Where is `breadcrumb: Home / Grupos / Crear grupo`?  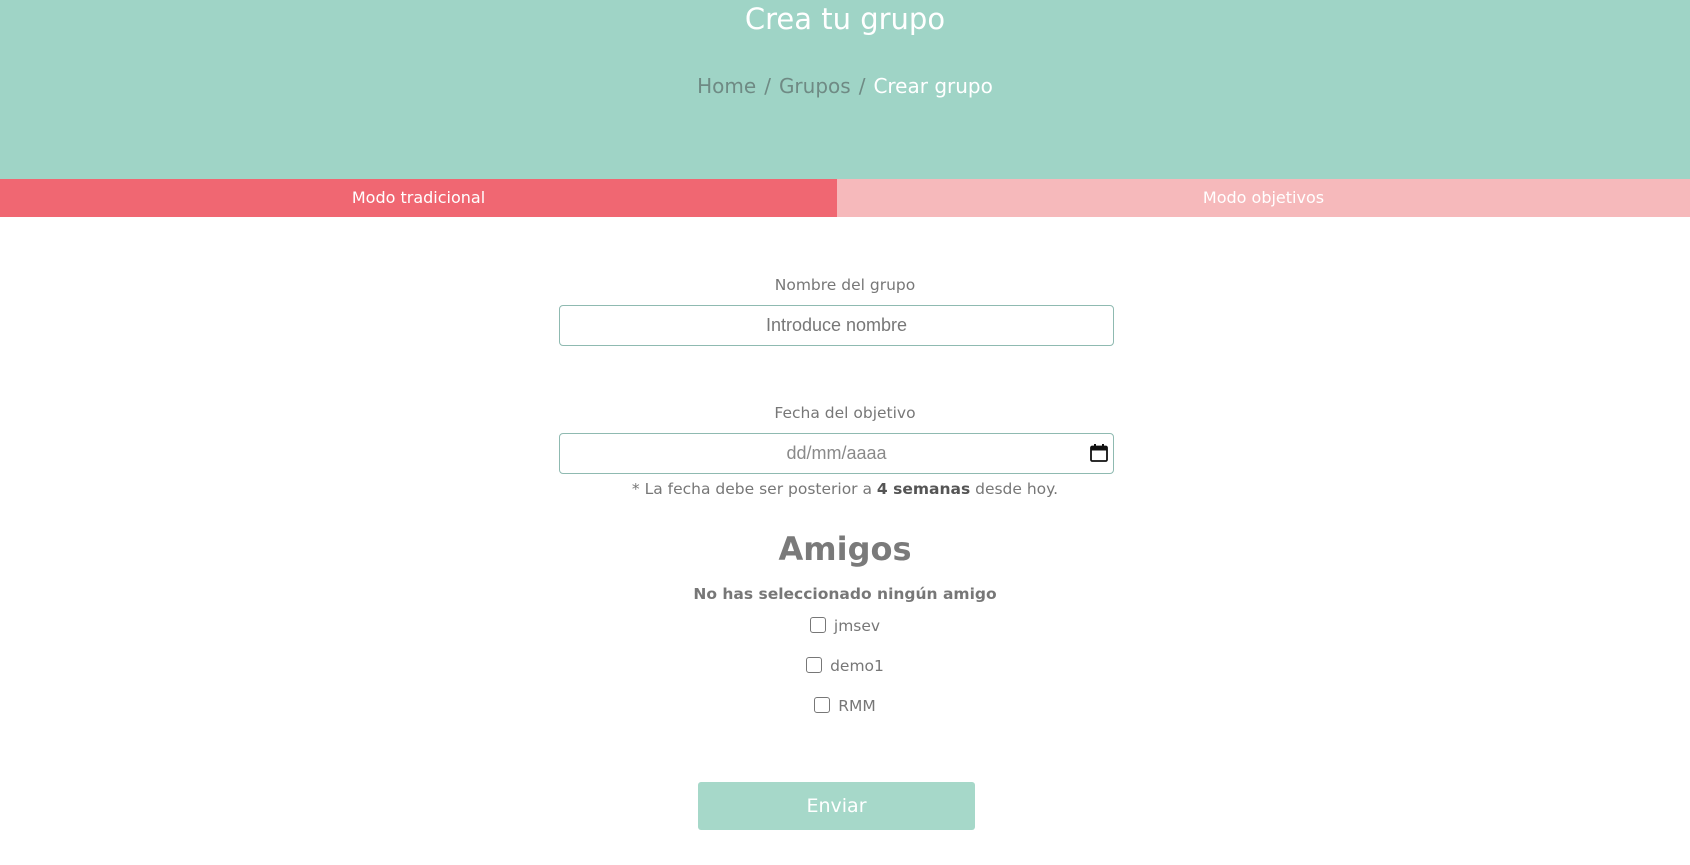 breadcrumb: Home / Grupos / Crear grupo is located at coordinates (845, 86).